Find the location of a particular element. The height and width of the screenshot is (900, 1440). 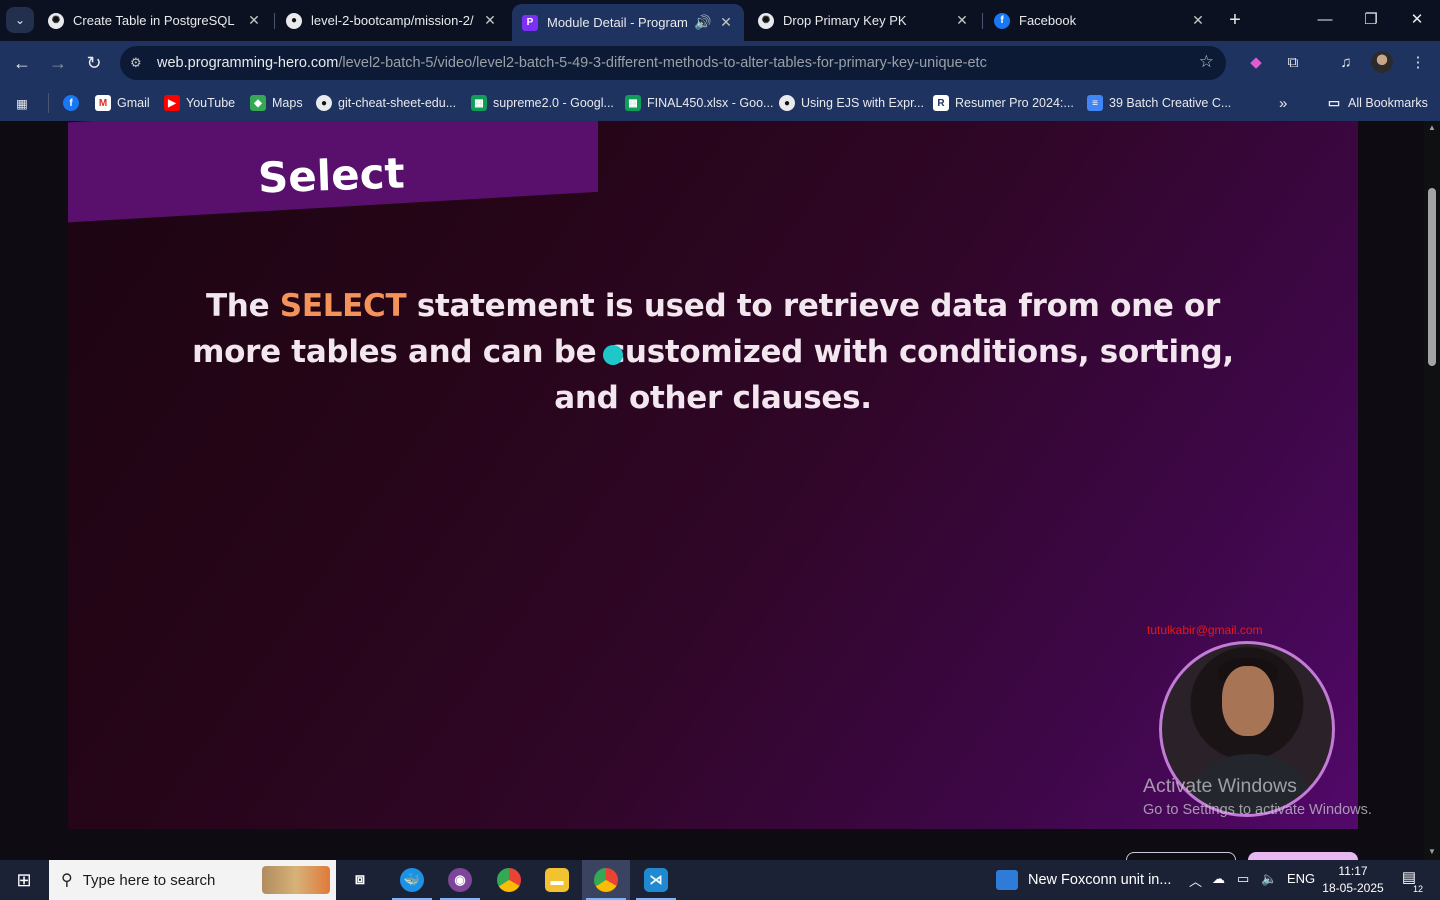

gmail-icon: M is located at coordinates (103, 103).